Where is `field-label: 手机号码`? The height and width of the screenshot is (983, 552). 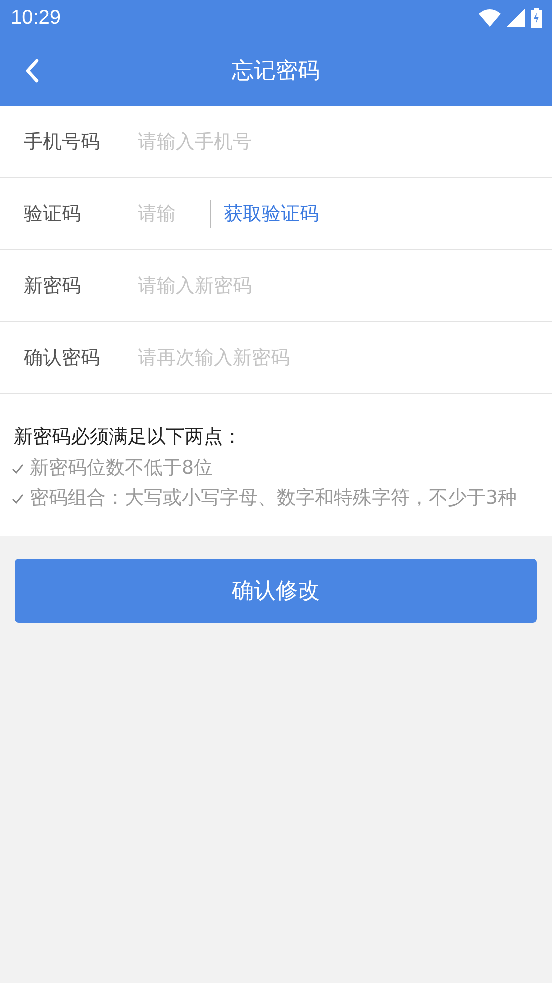 field-label: 手机号码 is located at coordinates (62, 142).